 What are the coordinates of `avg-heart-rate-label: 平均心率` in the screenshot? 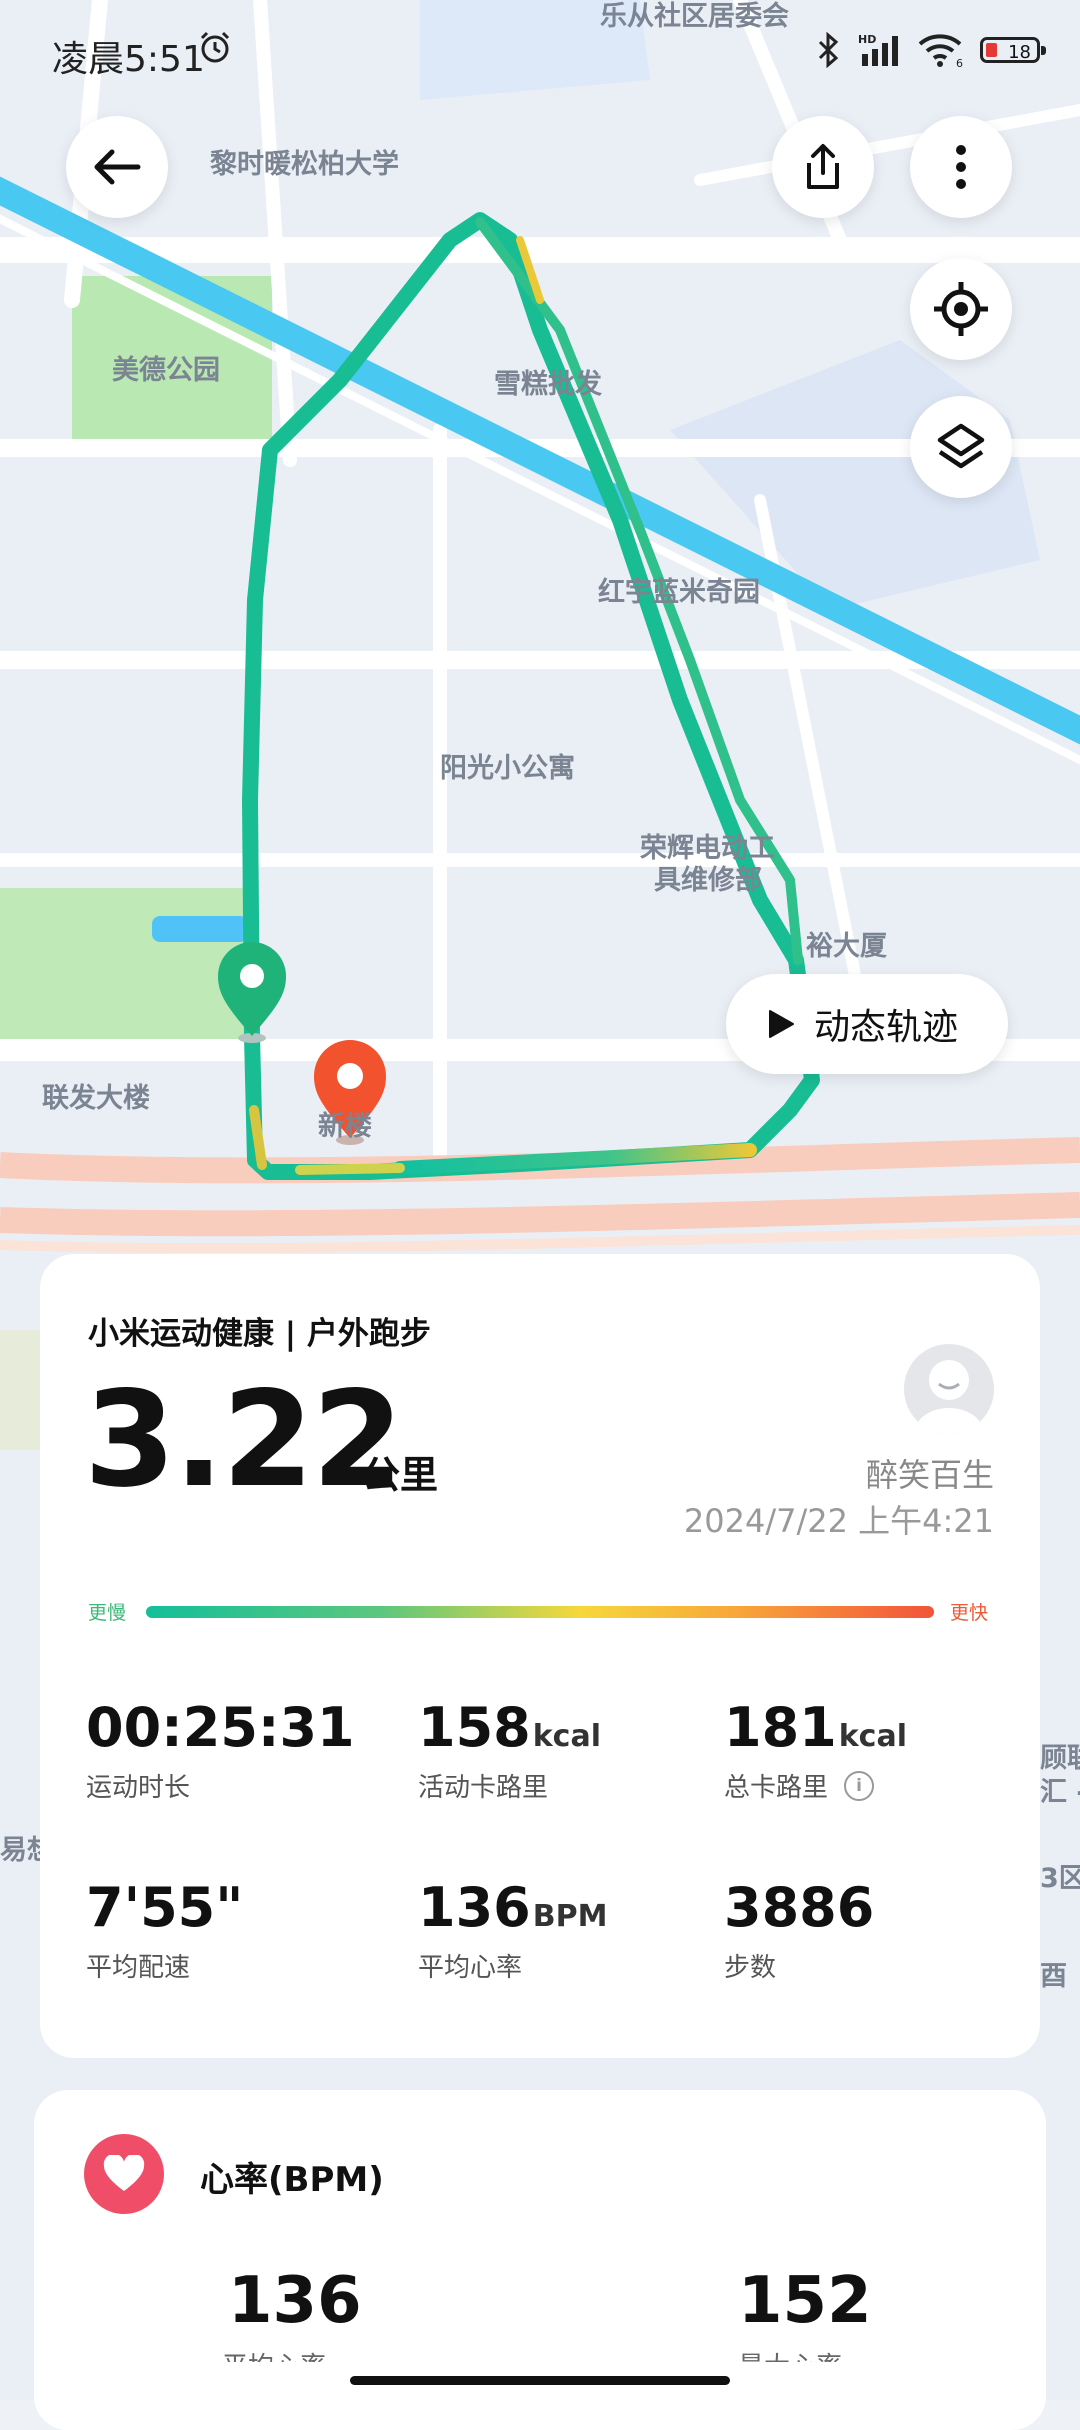 It's located at (274, 2354).